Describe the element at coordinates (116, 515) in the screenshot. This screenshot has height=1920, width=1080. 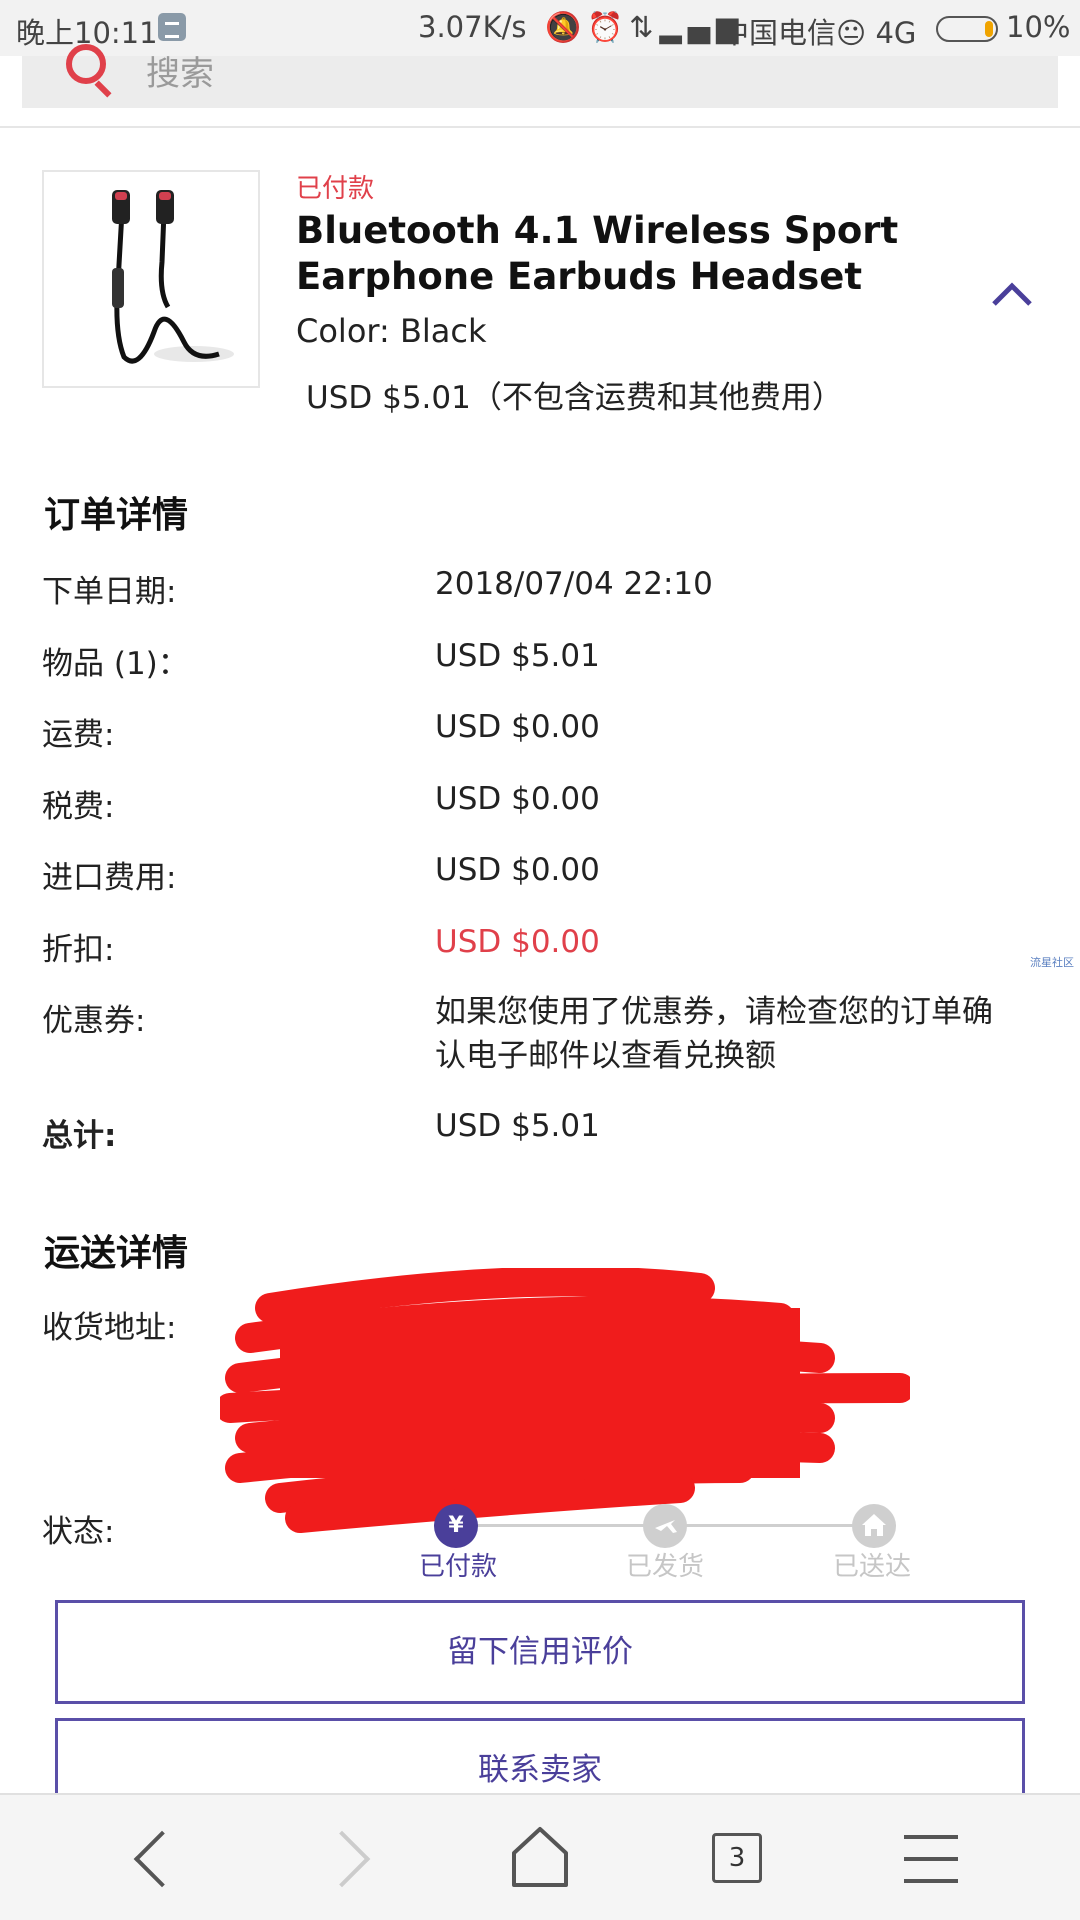
I see `order-details-title: 订单详情` at that location.